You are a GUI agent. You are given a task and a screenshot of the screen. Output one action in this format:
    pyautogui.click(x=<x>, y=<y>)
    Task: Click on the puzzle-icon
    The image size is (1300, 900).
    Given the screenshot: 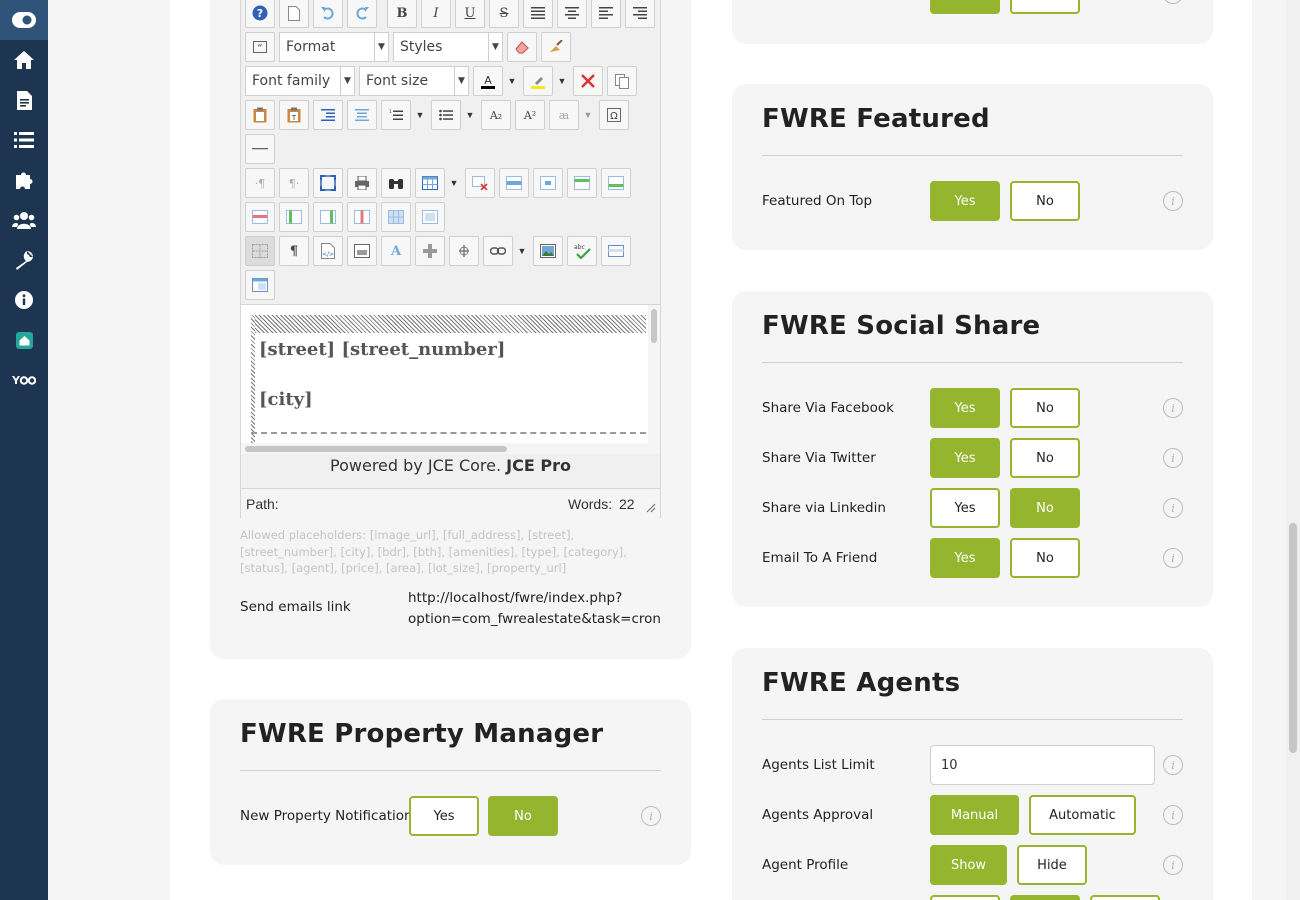 What is the action you would take?
    pyautogui.click(x=24, y=180)
    